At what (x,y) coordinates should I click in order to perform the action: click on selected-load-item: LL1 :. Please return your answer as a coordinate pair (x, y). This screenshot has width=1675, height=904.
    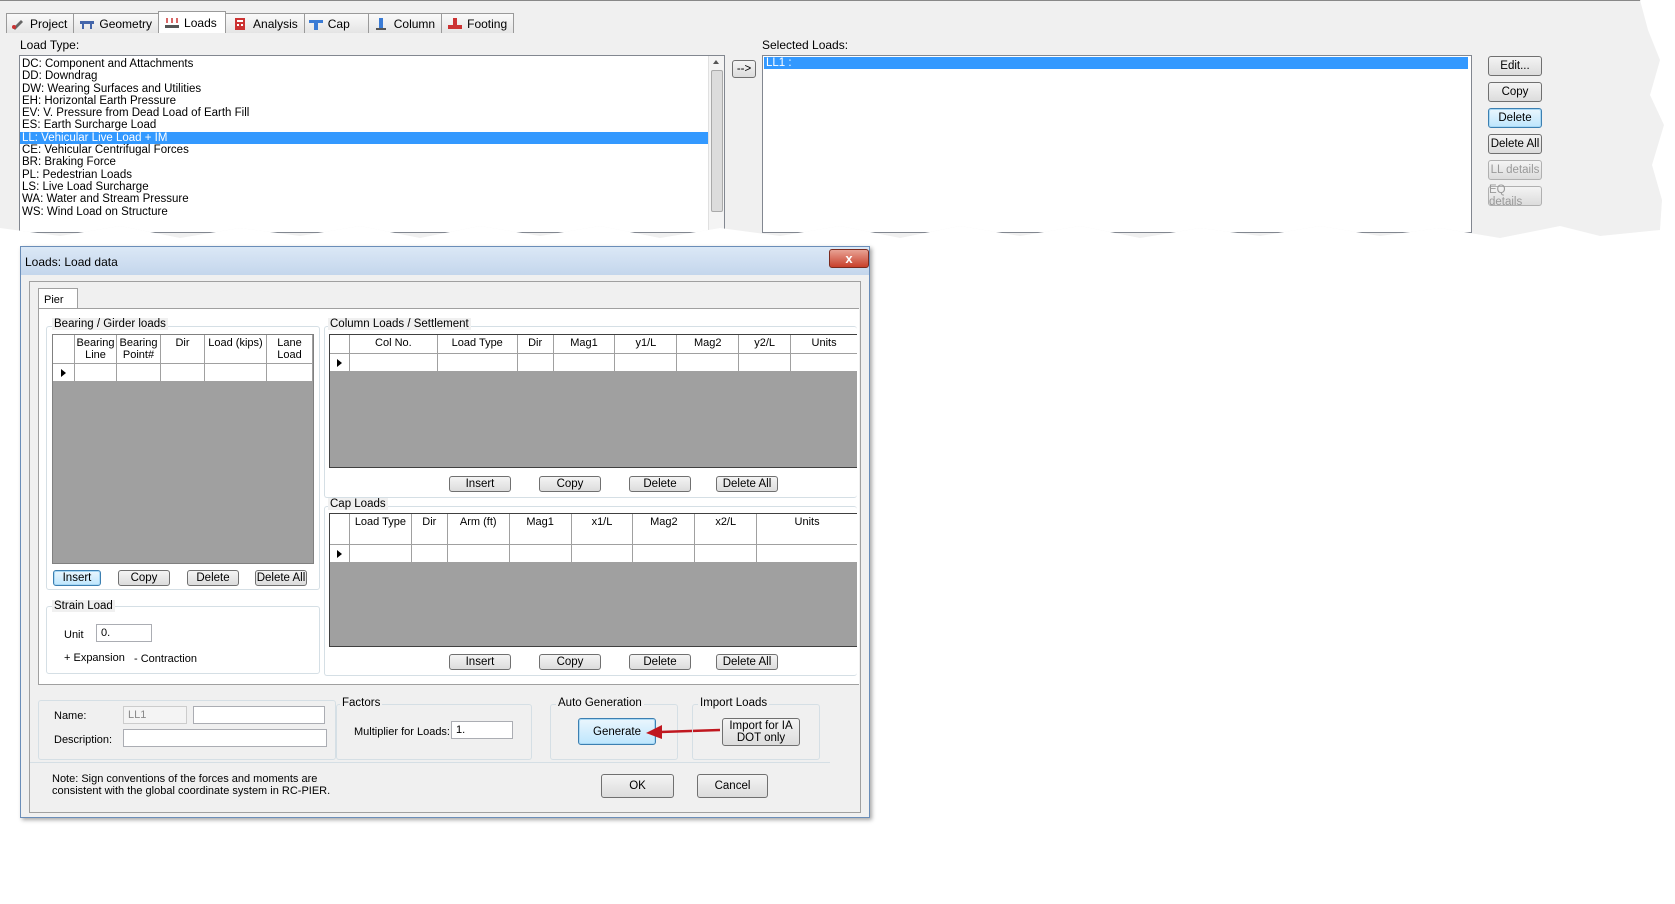
    Looking at the image, I should click on (1116, 63).